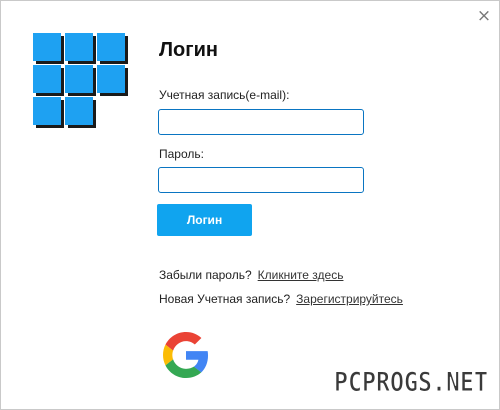 The image size is (500, 410). I want to click on close-button: ×, so click(484, 16).